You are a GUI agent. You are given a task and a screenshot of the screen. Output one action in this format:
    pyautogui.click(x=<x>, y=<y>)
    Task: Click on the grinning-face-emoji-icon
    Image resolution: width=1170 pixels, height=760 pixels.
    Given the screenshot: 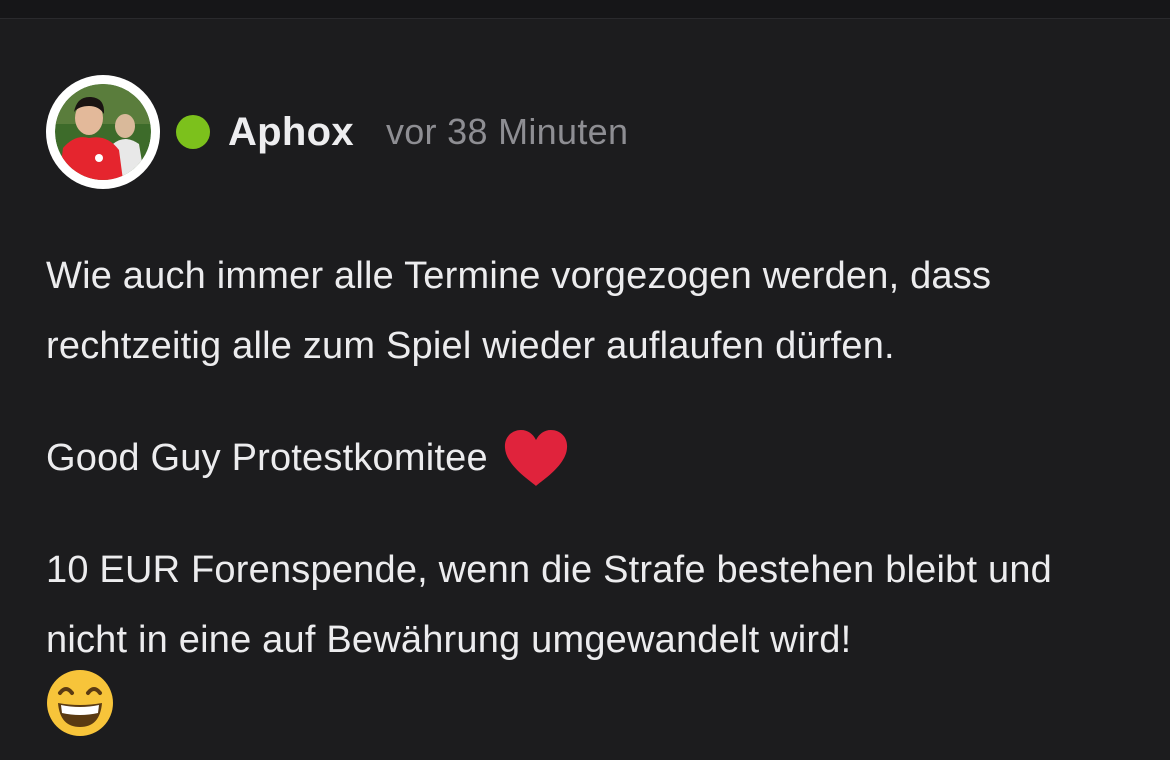 What is the action you would take?
    pyautogui.click(x=80, y=703)
    